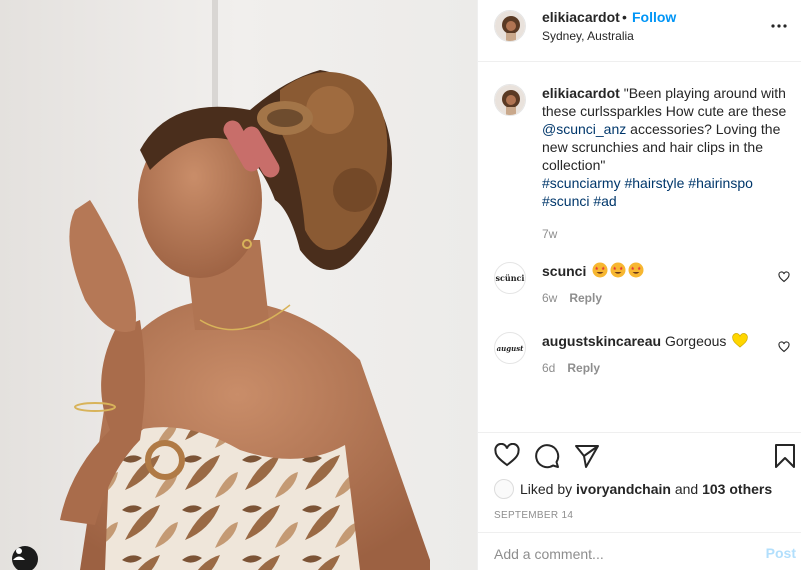 Image resolution: width=801 pixels, height=570 pixels. Describe the element at coordinates (587, 457) in the screenshot. I see `paper-plane-icon` at that location.